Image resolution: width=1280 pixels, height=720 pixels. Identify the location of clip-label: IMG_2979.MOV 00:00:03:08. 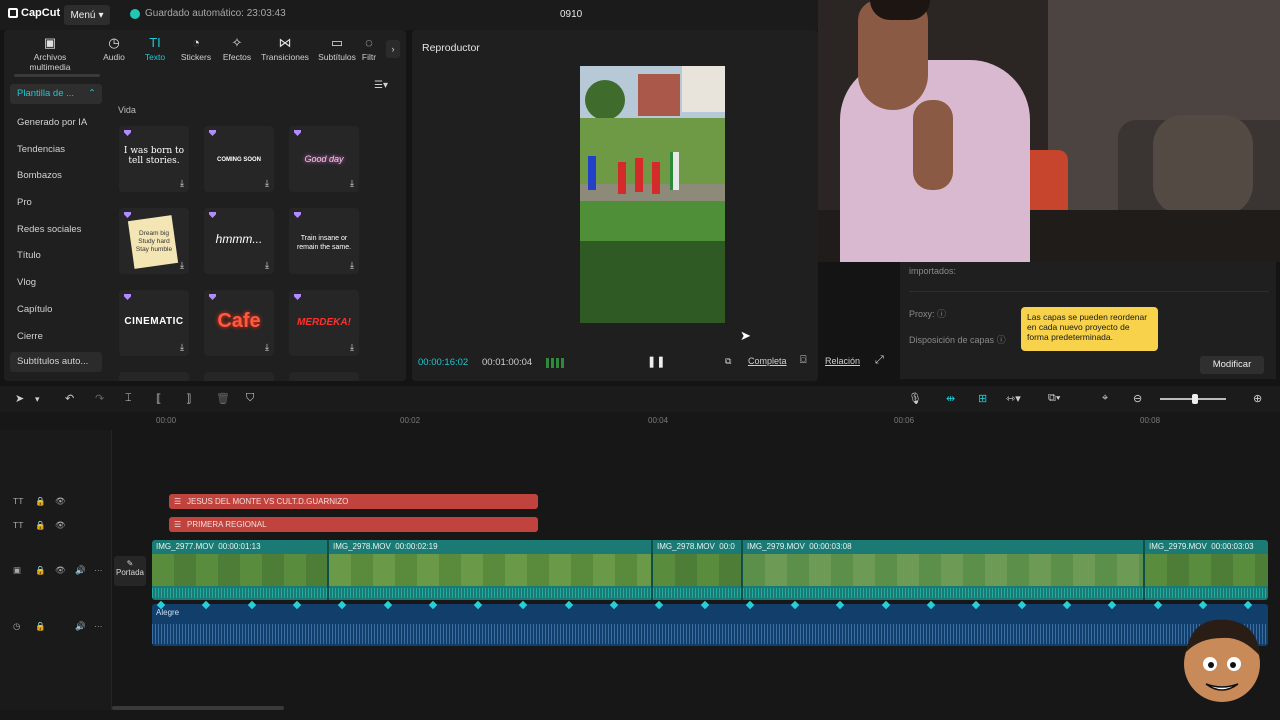
(799, 546).